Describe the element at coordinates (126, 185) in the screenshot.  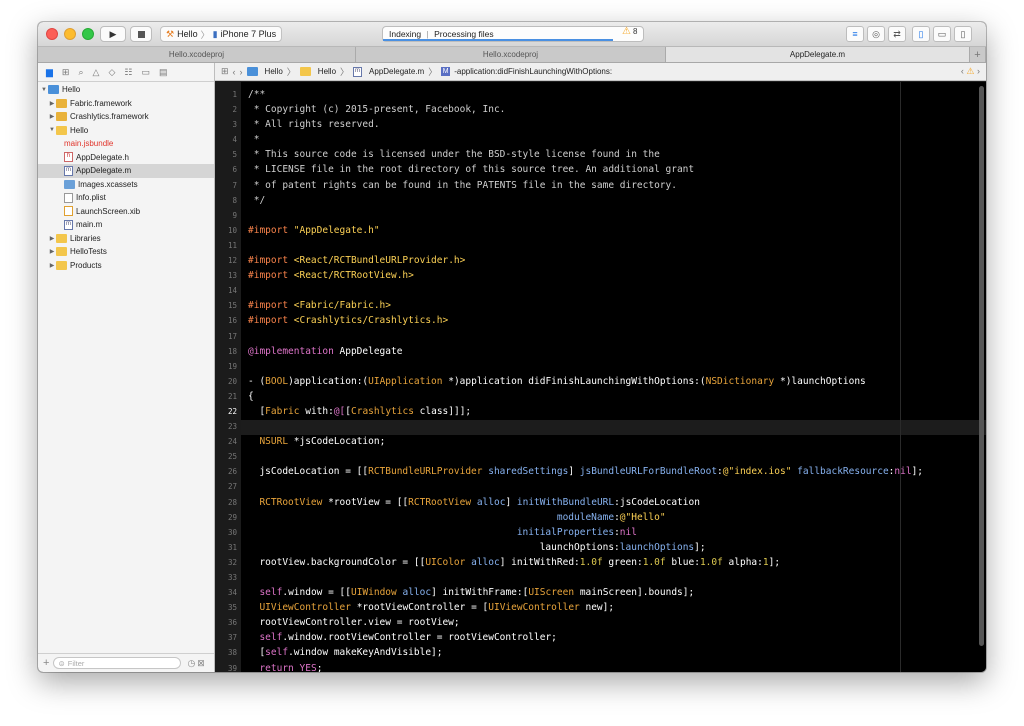
I see `tree-row-images-xcassets: Images.xcassets` at that location.